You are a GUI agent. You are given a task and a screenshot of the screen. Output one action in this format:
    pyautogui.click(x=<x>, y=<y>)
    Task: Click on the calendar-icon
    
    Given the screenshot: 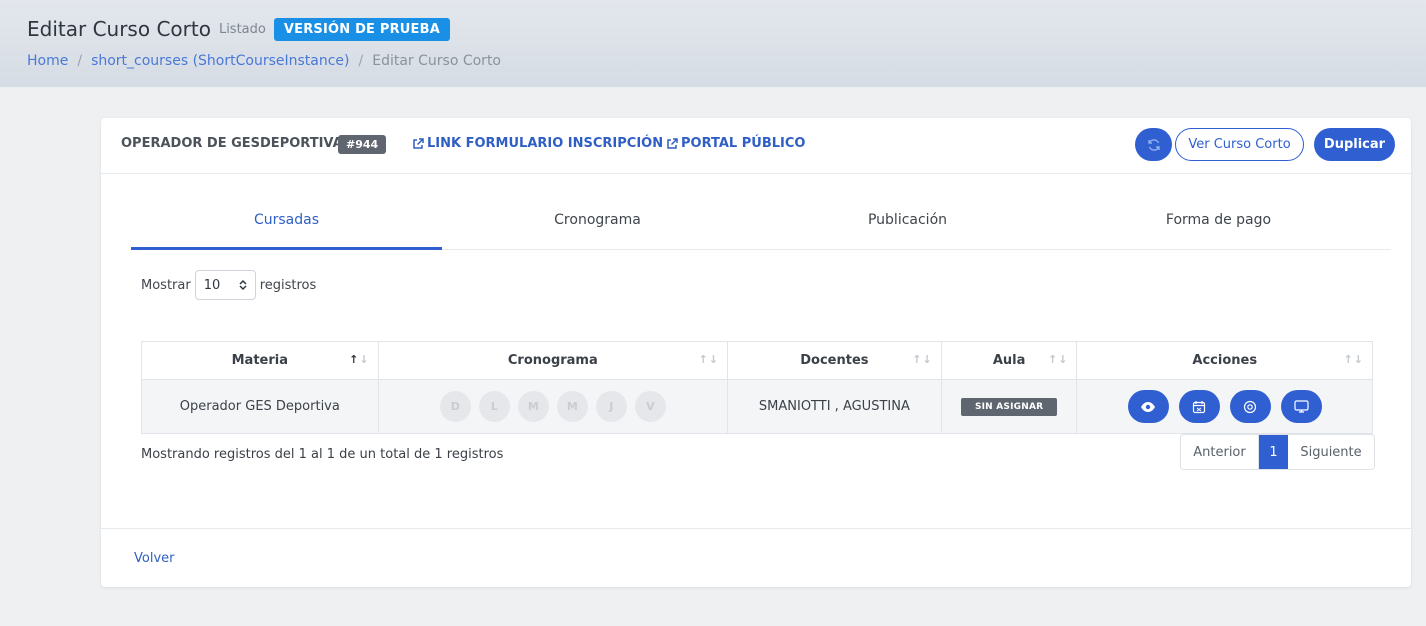 What is the action you would take?
    pyautogui.click(x=1199, y=406)
    